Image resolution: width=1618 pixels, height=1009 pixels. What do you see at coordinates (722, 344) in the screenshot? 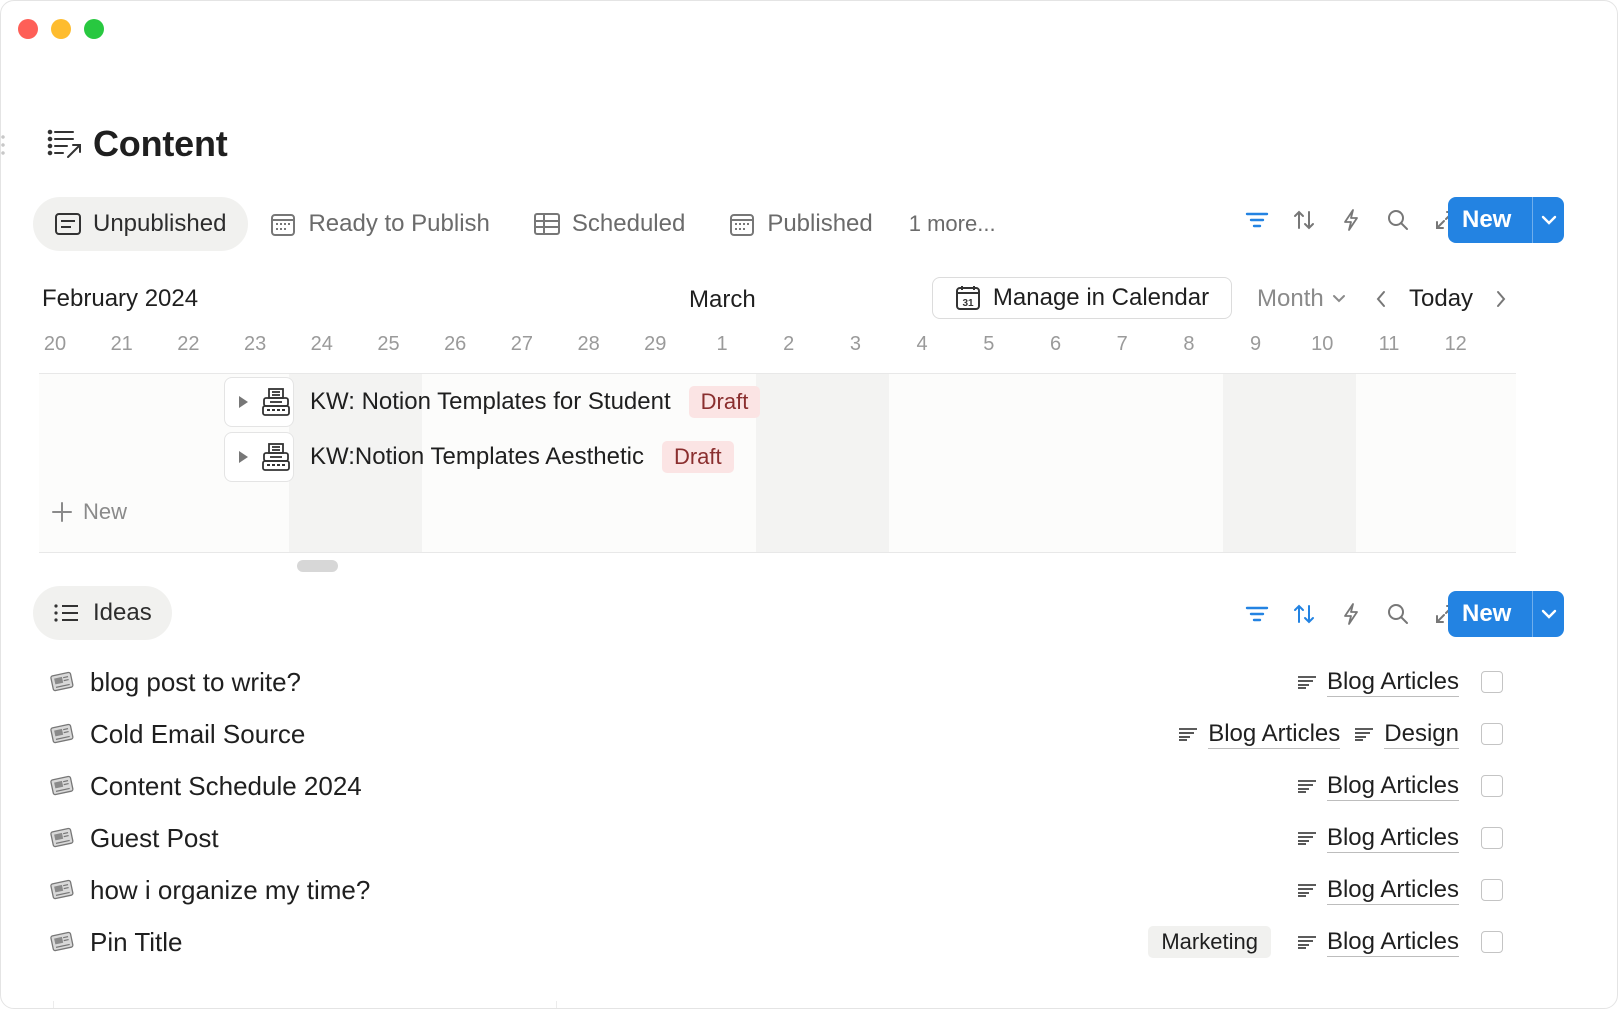
I see `timeline-day-label: 1` at bounding box center [722, 344].